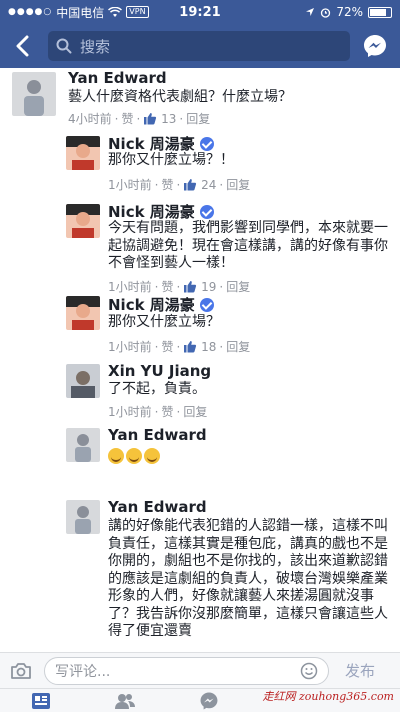 Image resolution: width=400 pixels, height=712 pixels. What do you see at coordinates (179, 346) in the screenshot?
I see `comment-meta: 1小时前 · 赞 · 18 · 回复` at bounding box center [179, 346].